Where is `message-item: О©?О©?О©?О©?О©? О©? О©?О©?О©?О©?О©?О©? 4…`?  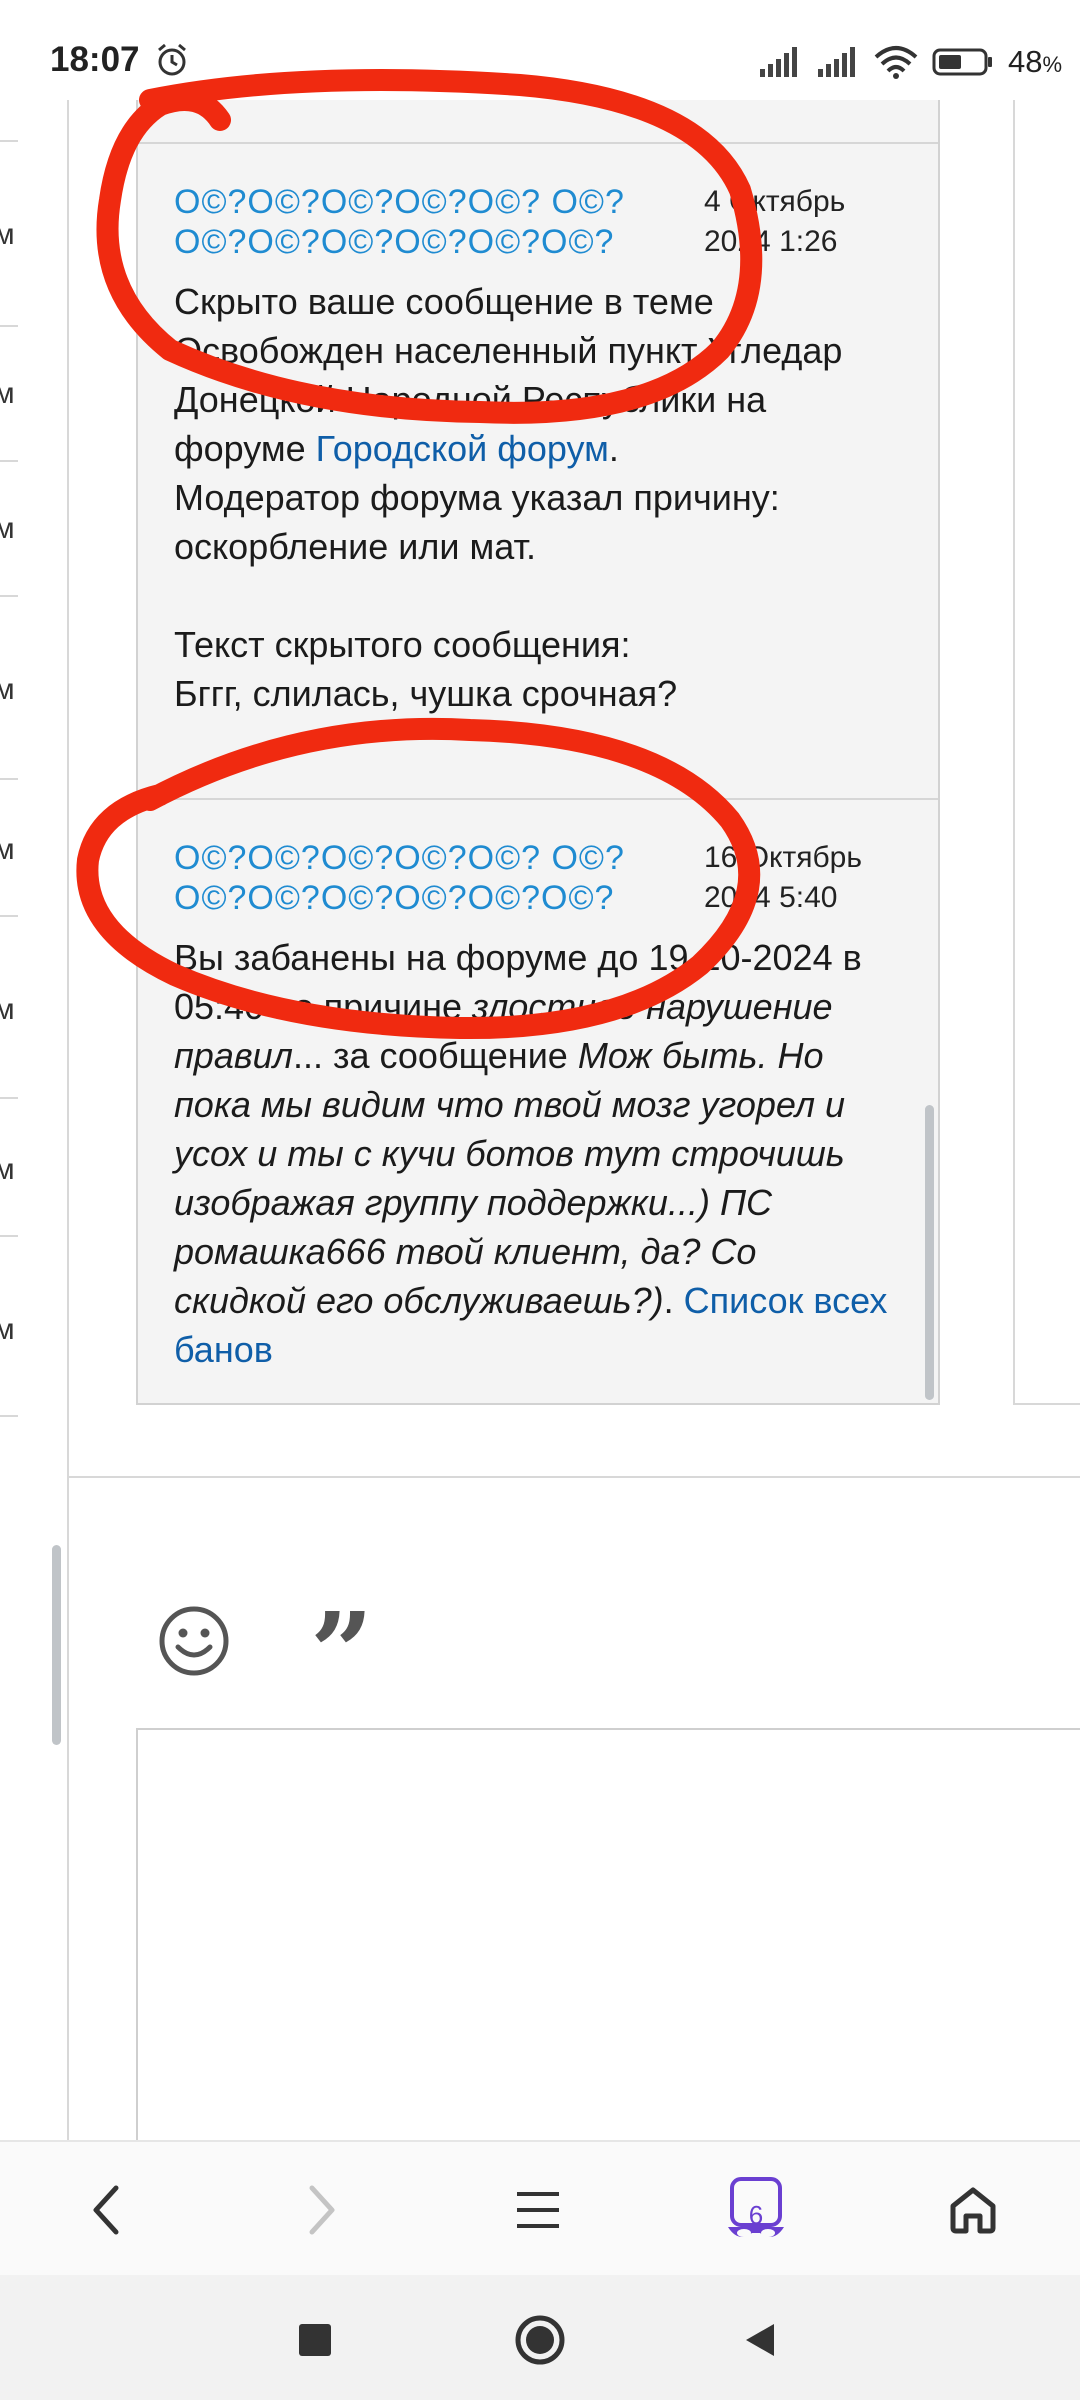 message-item: О©?О©?О©?О©?О©? О©? О©?О©?О©?О©?О©?О©? 4… is located at coordinates (534, 450).